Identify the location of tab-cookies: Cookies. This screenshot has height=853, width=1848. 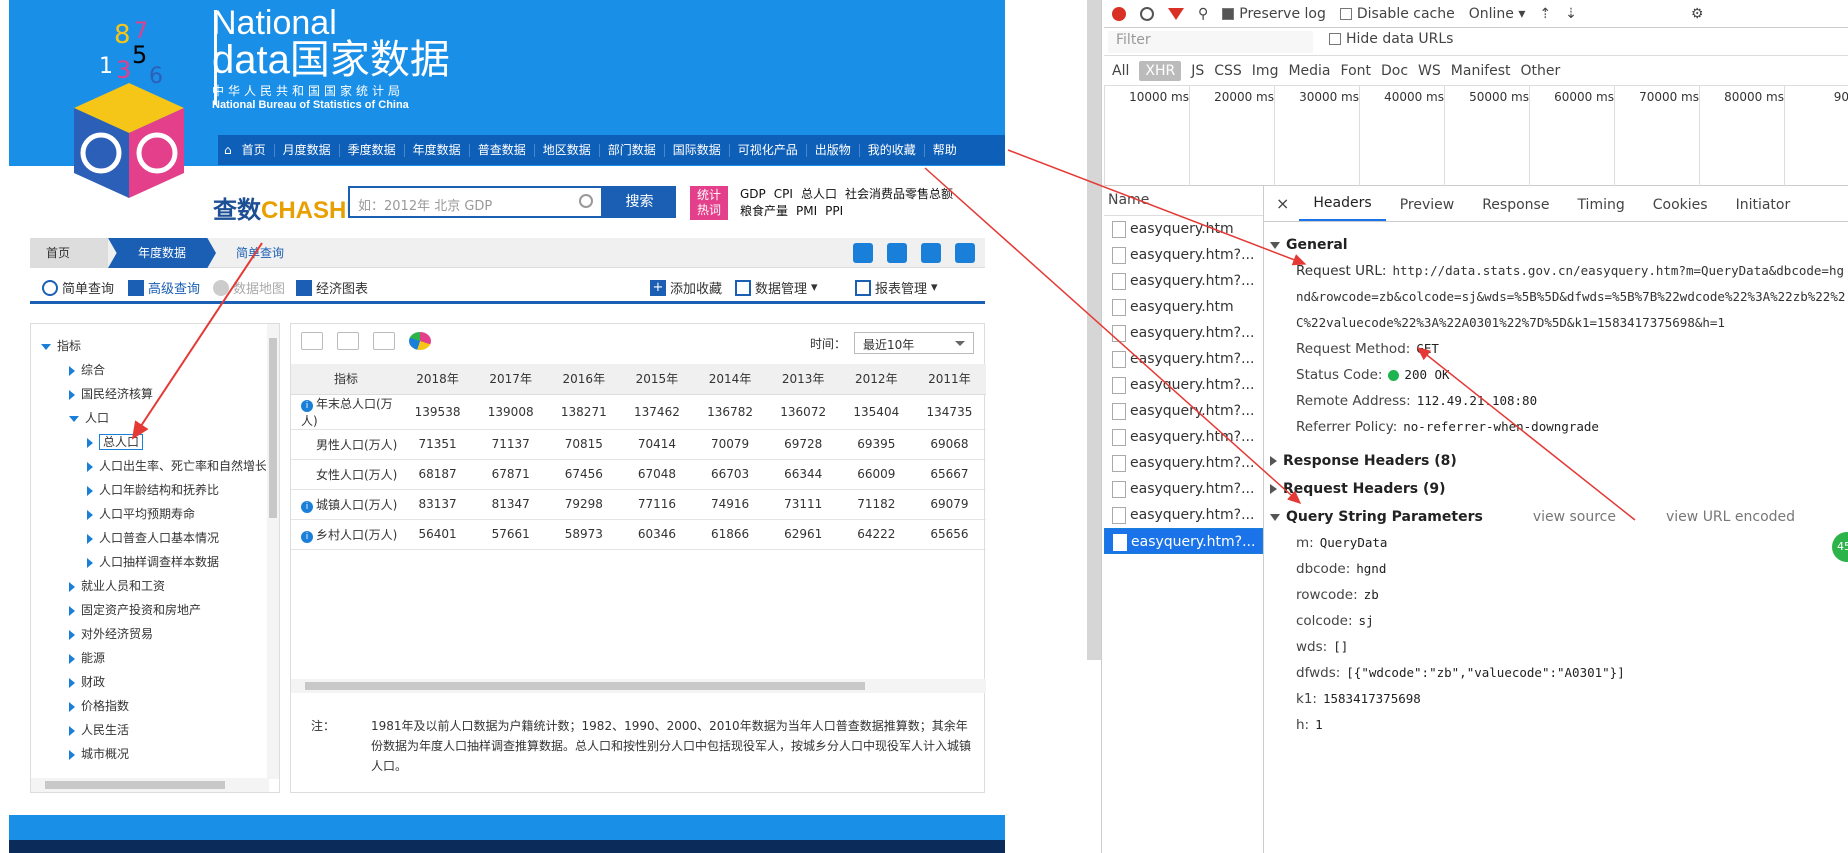
(1680, 209).